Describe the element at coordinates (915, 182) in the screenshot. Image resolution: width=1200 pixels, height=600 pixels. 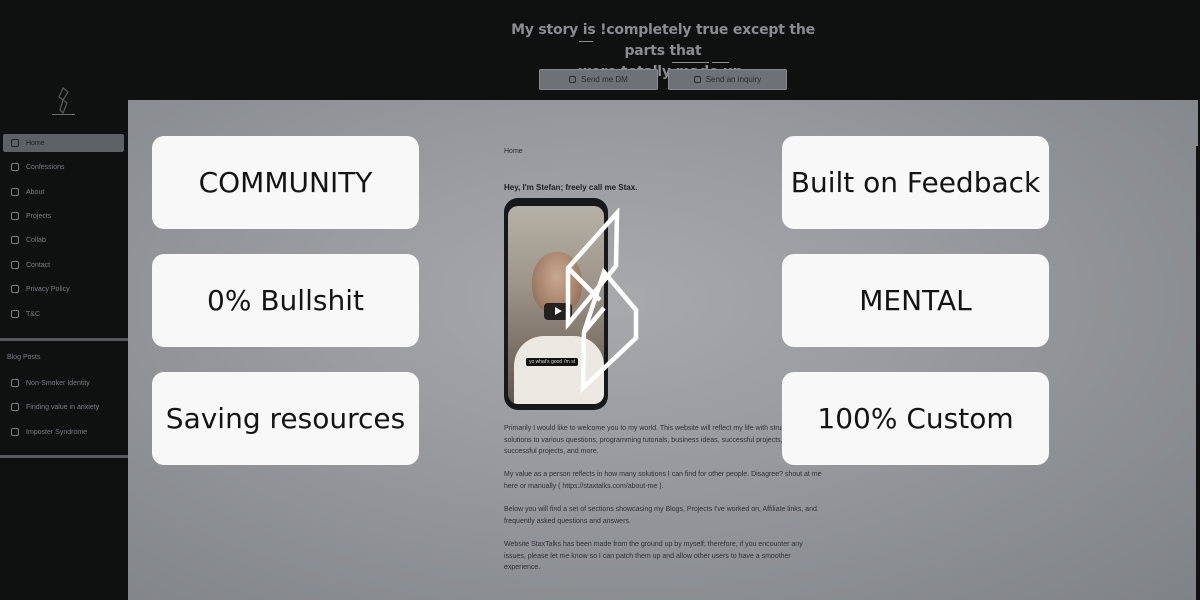
I see `feature-card-built-on-feedback: Built on Feedback` at that location.